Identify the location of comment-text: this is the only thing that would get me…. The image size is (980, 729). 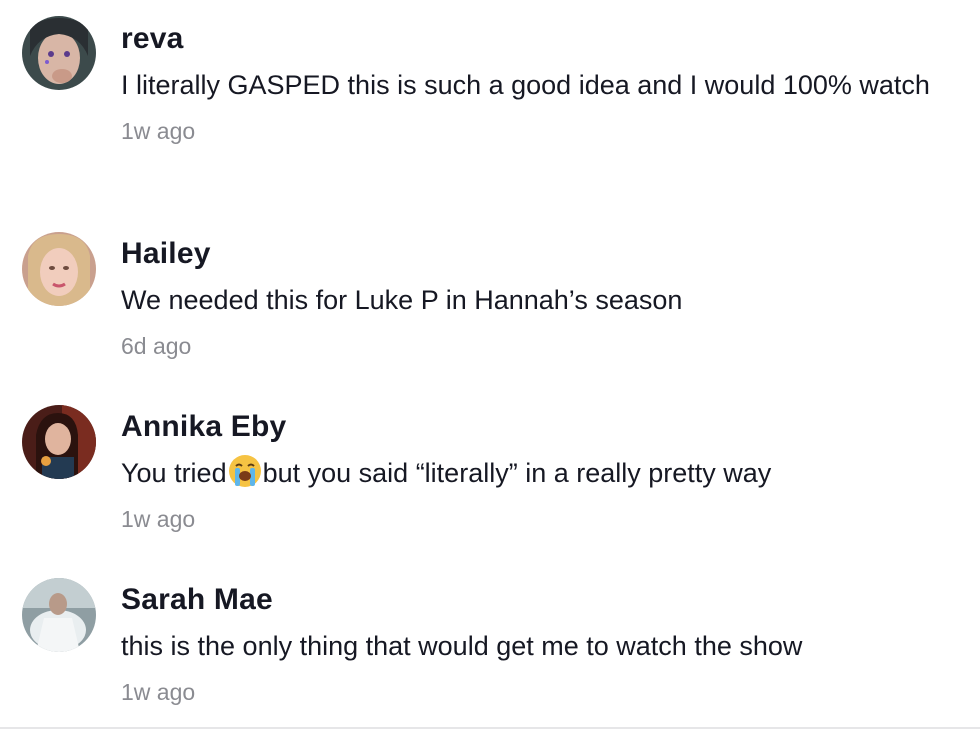
(462, 646).